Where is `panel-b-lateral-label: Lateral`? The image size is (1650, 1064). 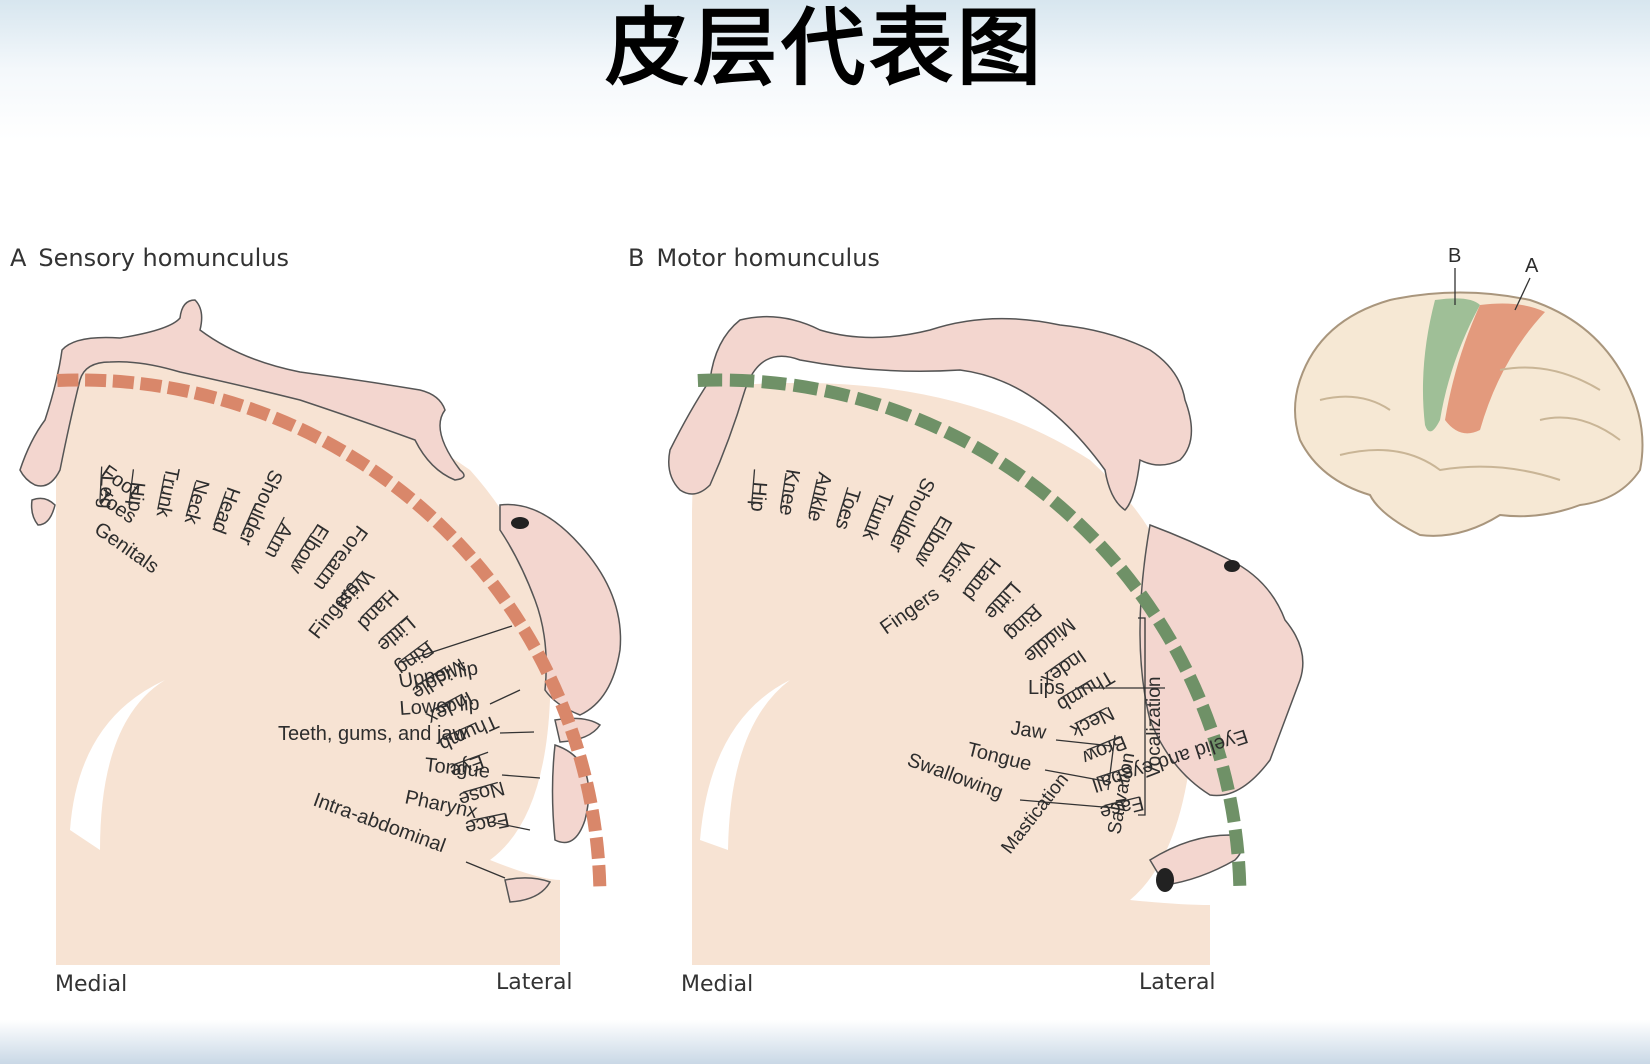
panel-b-lateral-label: Lateral is located at coordinates (1177, 982).